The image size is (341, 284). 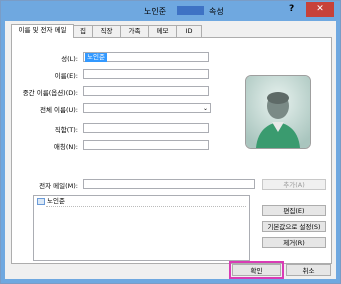 What do you see at coordinates (96, 57) in the screenshot?
I see `last-name-value: 노인준` at bounding box center [96, 57].